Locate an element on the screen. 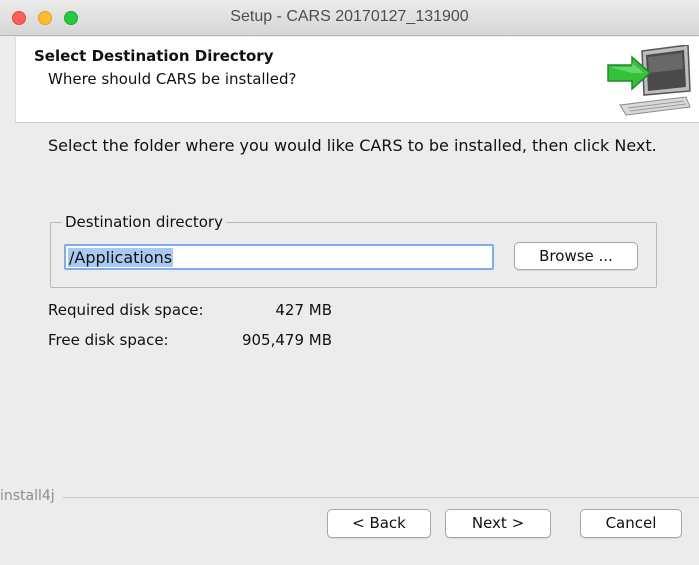 This screenshot has height=565, width=699. free-disk-space-value: 905,479 MB is located at coordinates (286, 340).